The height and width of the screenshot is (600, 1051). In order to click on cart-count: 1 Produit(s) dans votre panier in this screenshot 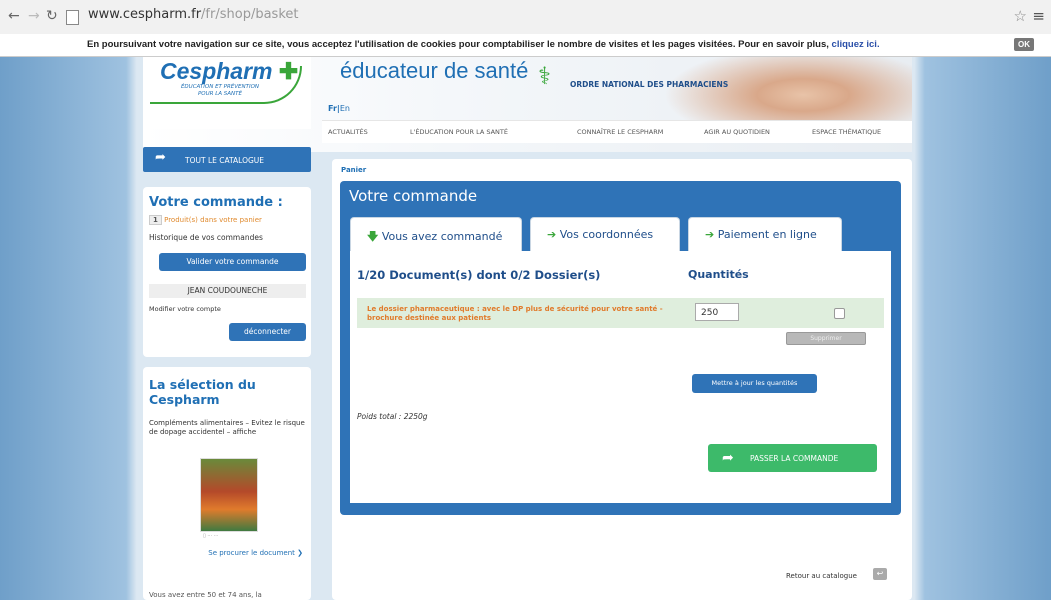, I will do `click(205, 220)`.